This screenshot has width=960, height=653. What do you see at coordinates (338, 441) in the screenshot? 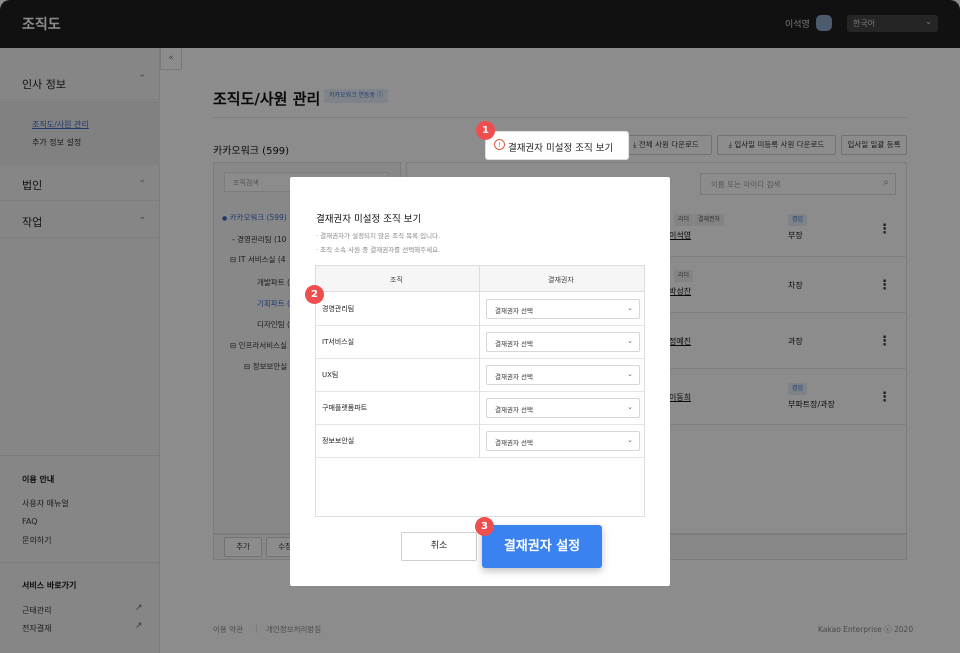
I see `org-cell: 정보보안실` at bounding box center [338, 441].